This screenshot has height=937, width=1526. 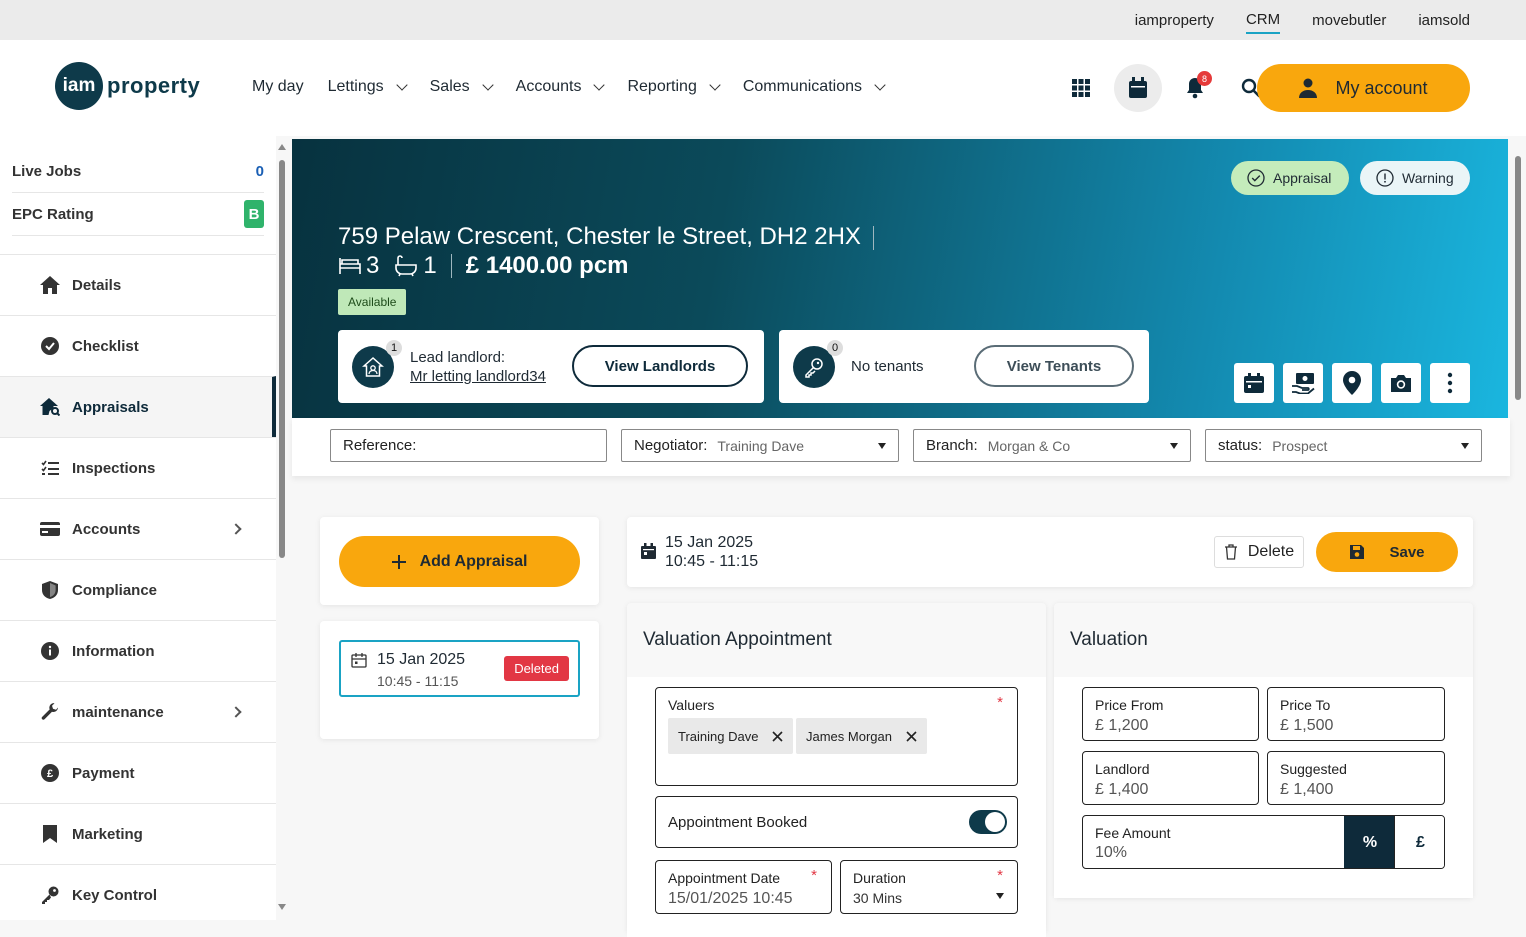 I want to click on scroll-down-arrow-icon, so click(x=282, y=907).